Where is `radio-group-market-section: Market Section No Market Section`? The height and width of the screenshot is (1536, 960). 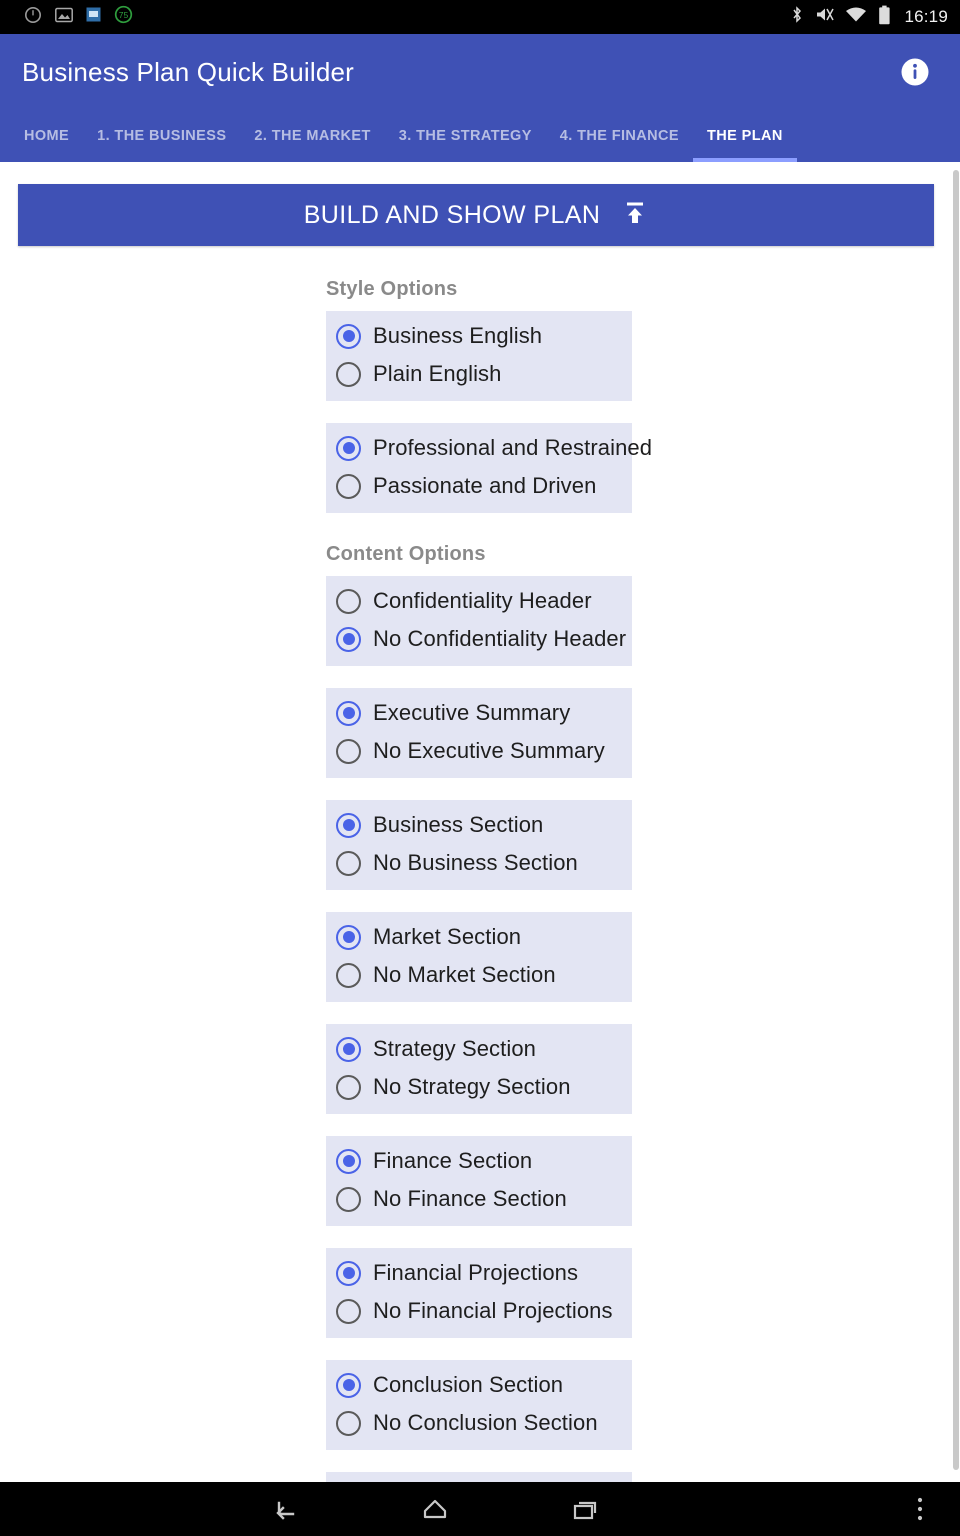
radio-group-market-section: Market Section No Market Section is located at coordinates (479, 957).